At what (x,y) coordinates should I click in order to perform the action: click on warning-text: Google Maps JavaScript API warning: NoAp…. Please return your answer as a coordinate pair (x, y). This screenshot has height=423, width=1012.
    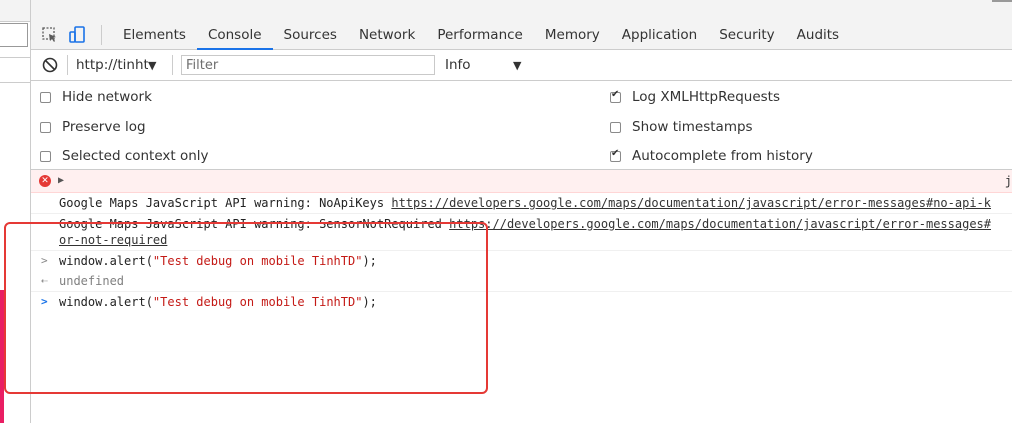
    Looking at the image, I should click on (225, 203).